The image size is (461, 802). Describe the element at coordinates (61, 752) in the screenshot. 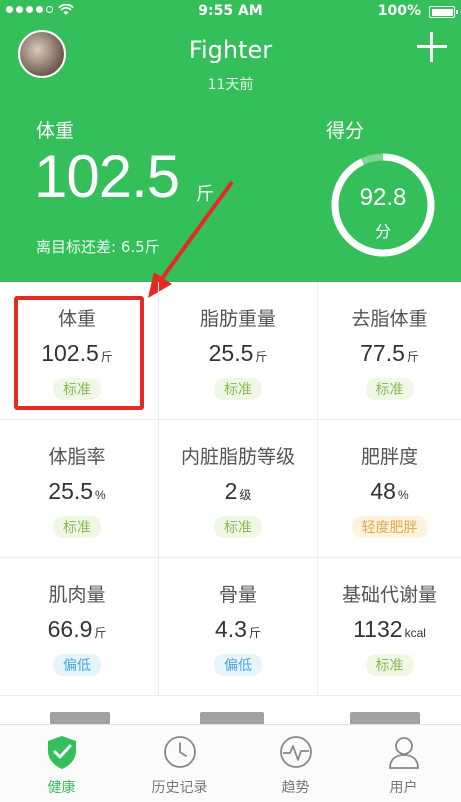

I see `shield-check-icon` at that location.